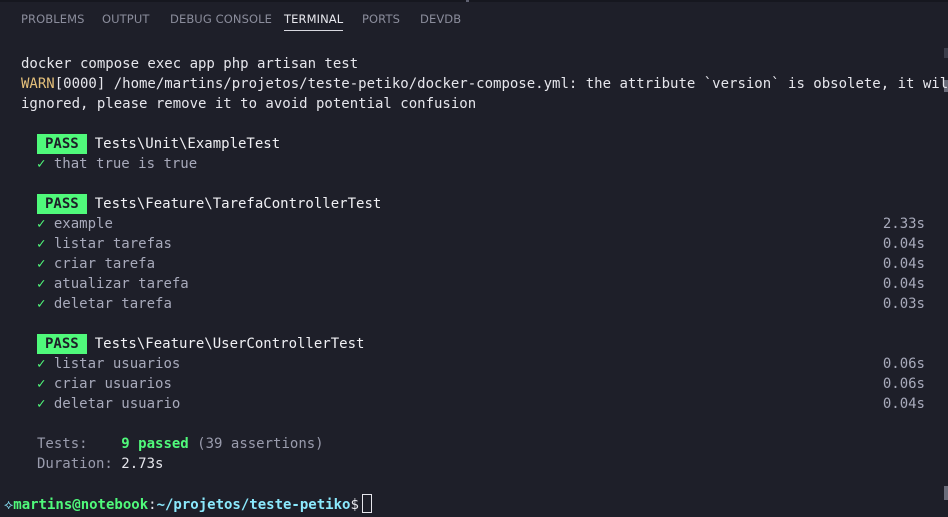  What do you see at coordinates (53, 19) in the screenshot?
I see `tab-problems: PROBLEMS` at bounding box center [53, 19].